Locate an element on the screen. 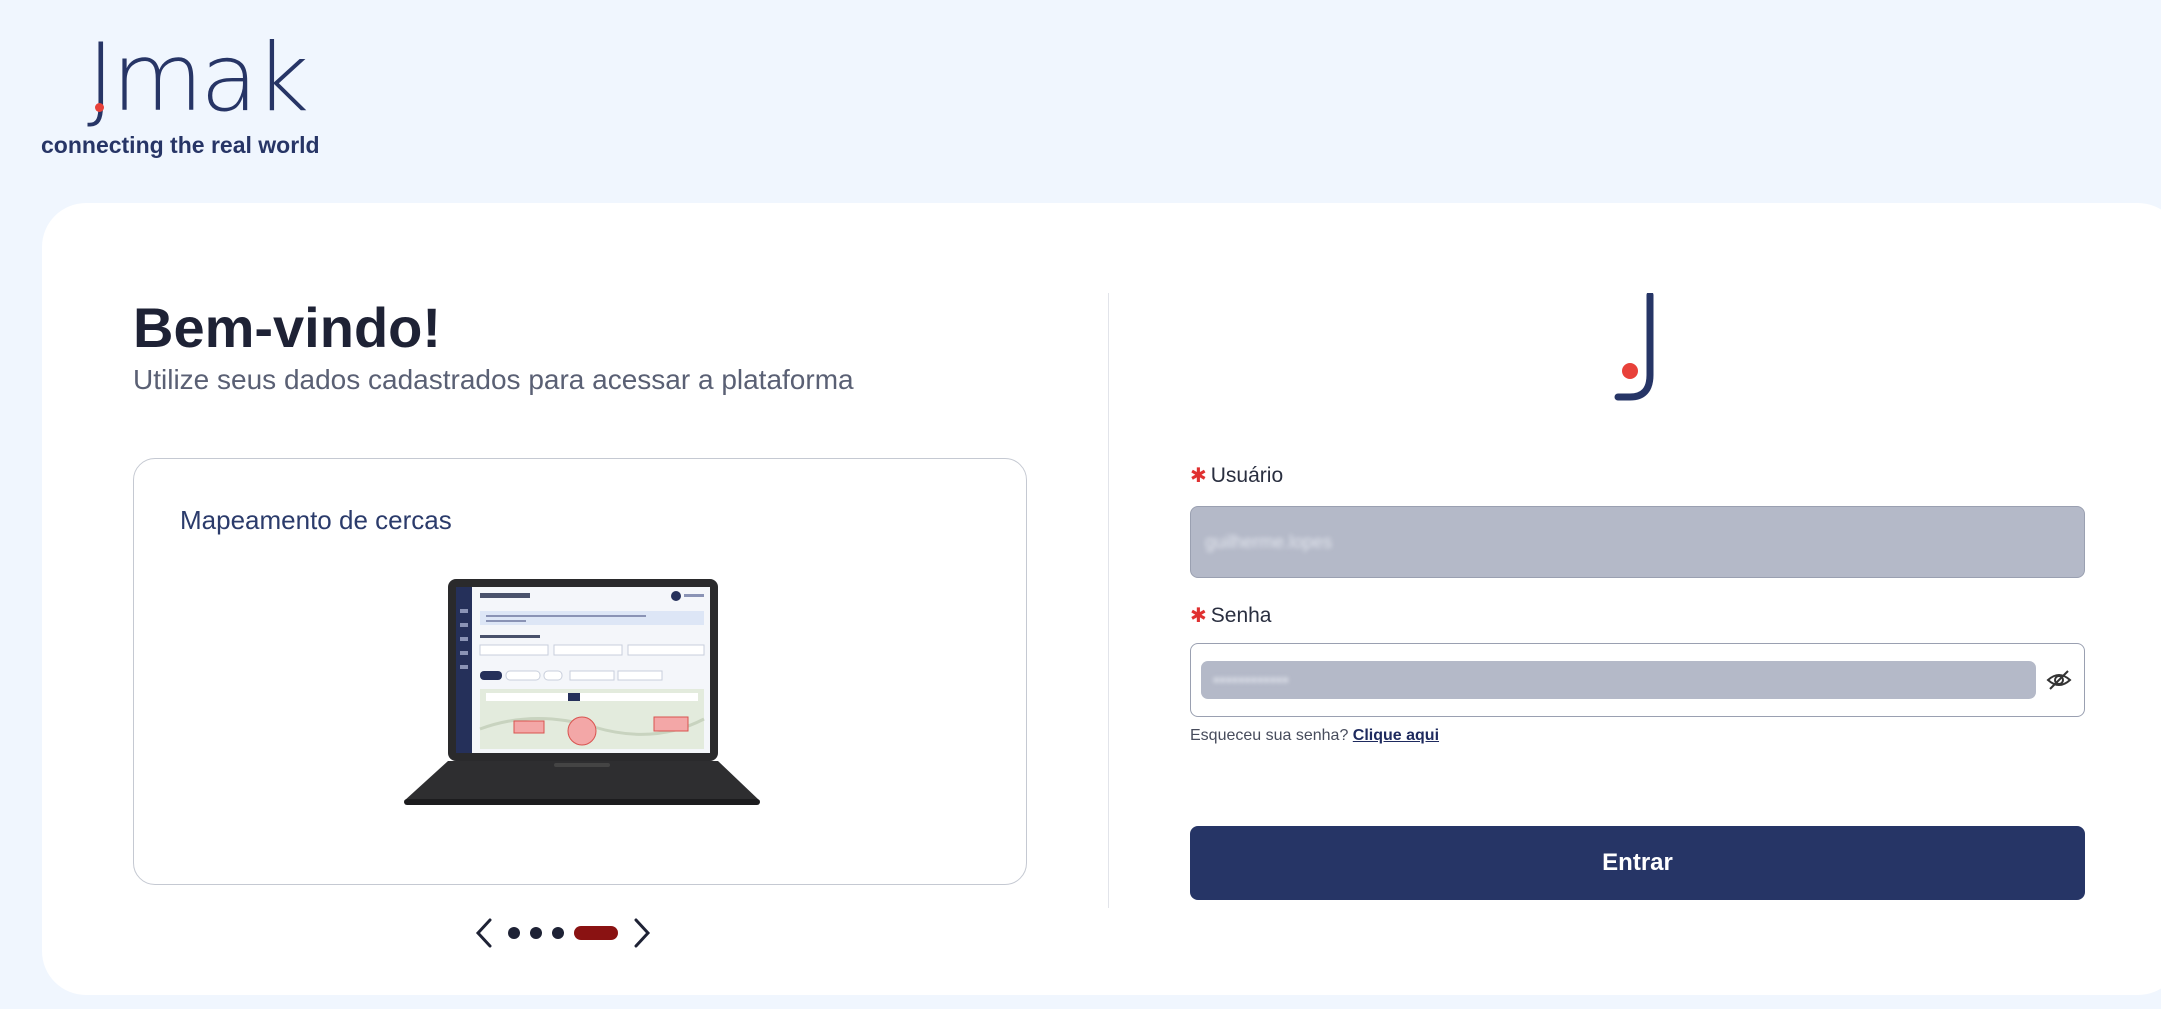 The image size is (2161, 1009). login-submit-button: Entrar is located at coordinates (1637, 863).